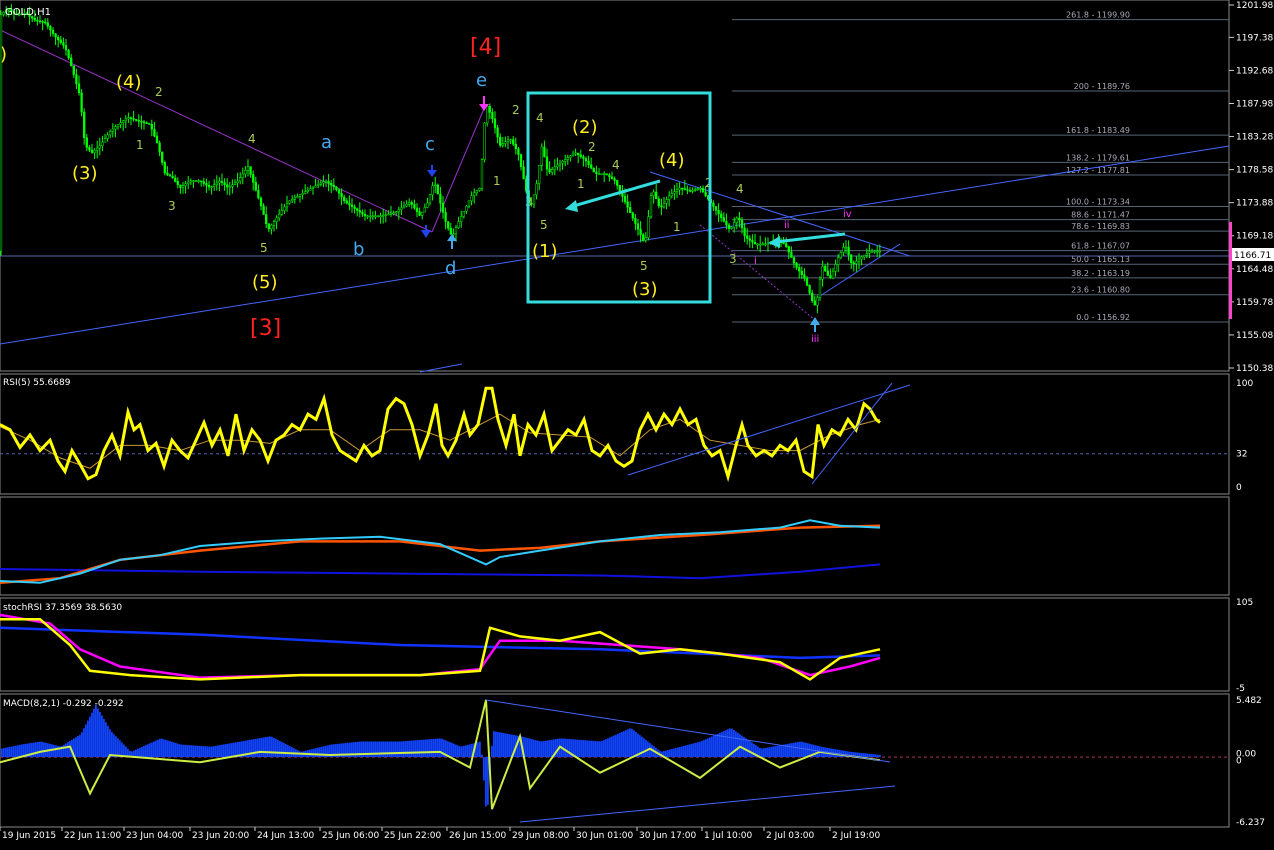 Image resolution: width=1274 pixels, height=850 pixels. Describe the element at coordinates (154, 836) in the screenshot. I see `time-tick-label: 23 Jun 04:00` at that location.